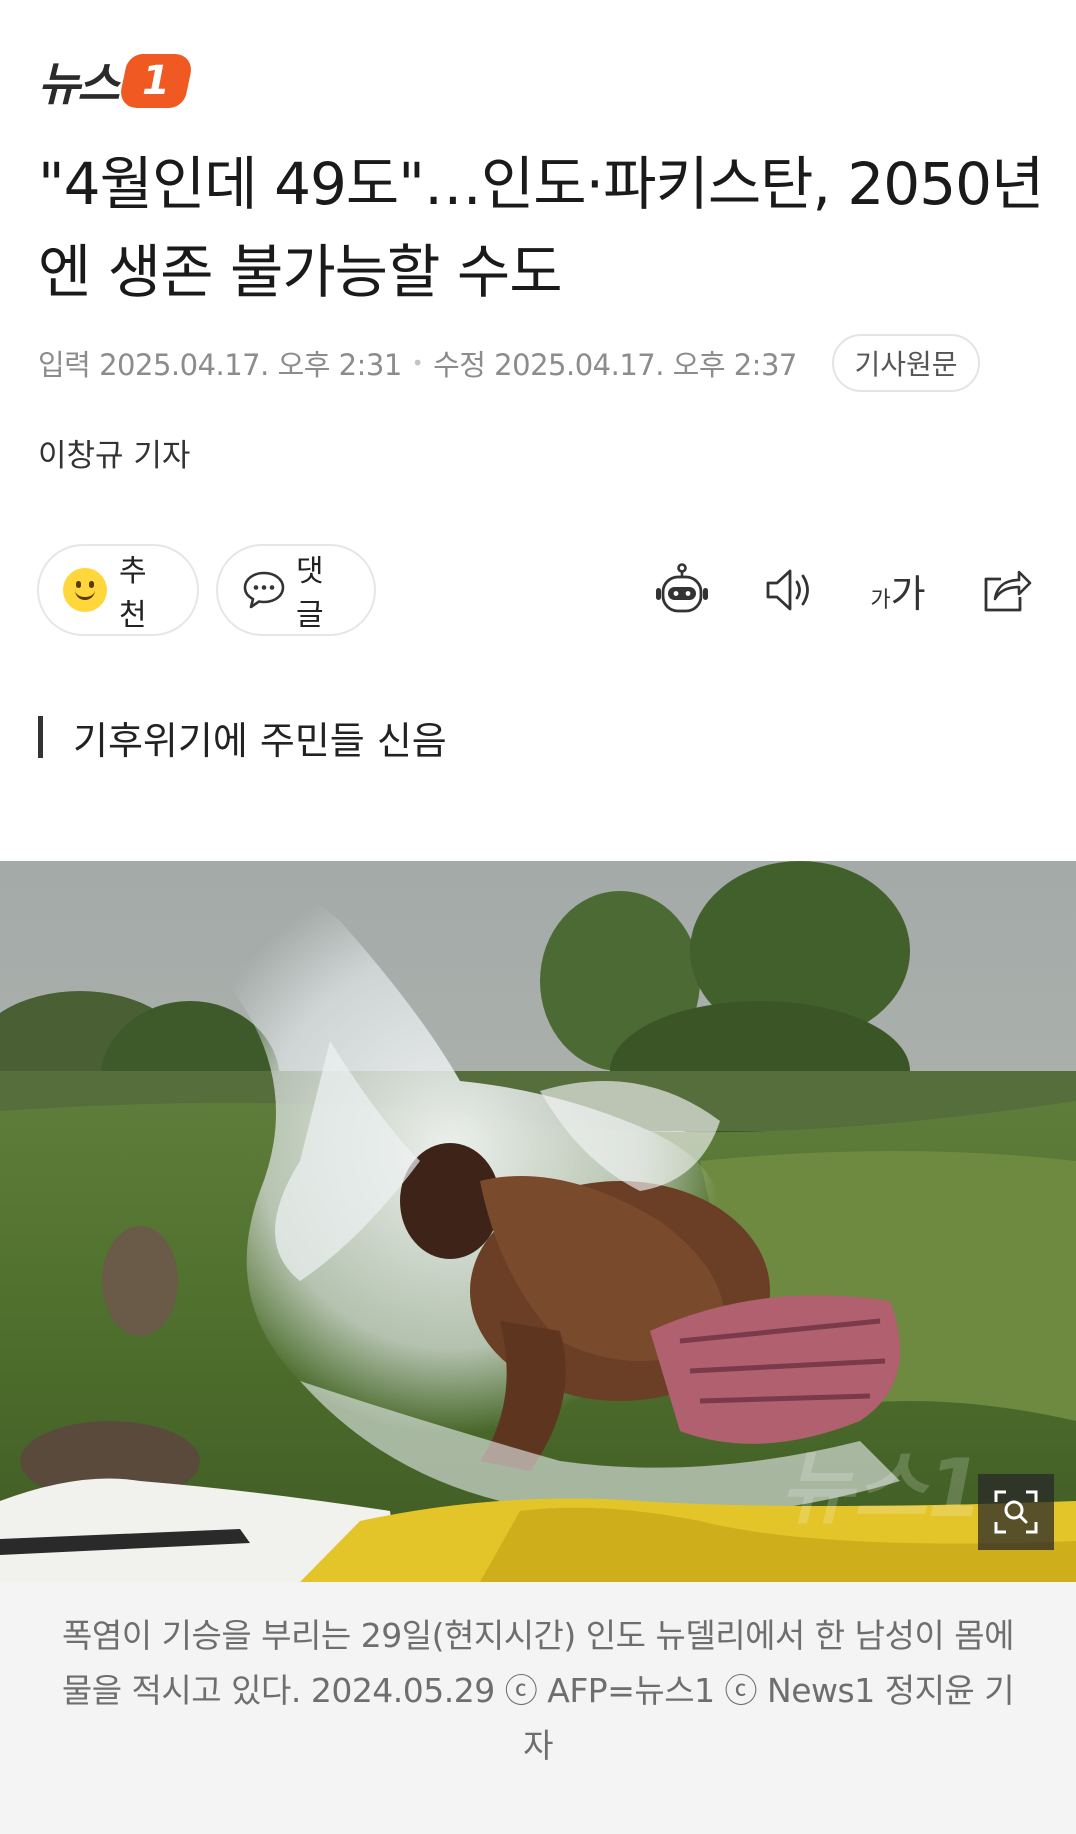  I want to click on input-label: 입력, so click(64, 365).